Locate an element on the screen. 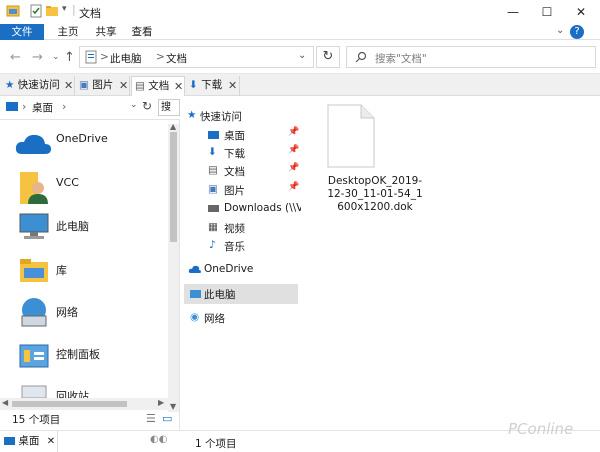 The image size is (600, 452). ribbon-expand-icon: ⌄ is located at coordinates (560, 30).